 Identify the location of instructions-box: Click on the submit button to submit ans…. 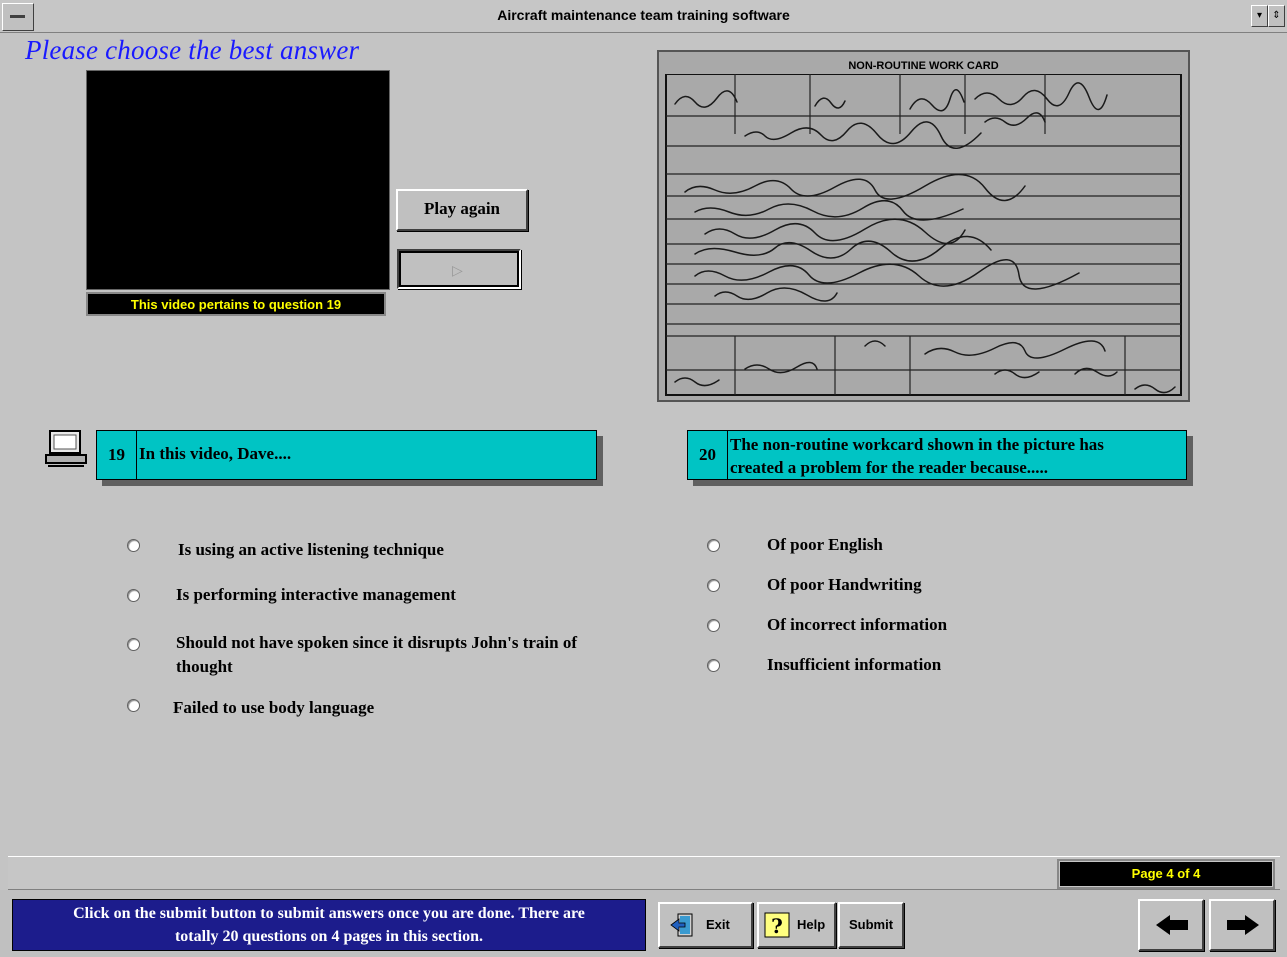
(329, 925).